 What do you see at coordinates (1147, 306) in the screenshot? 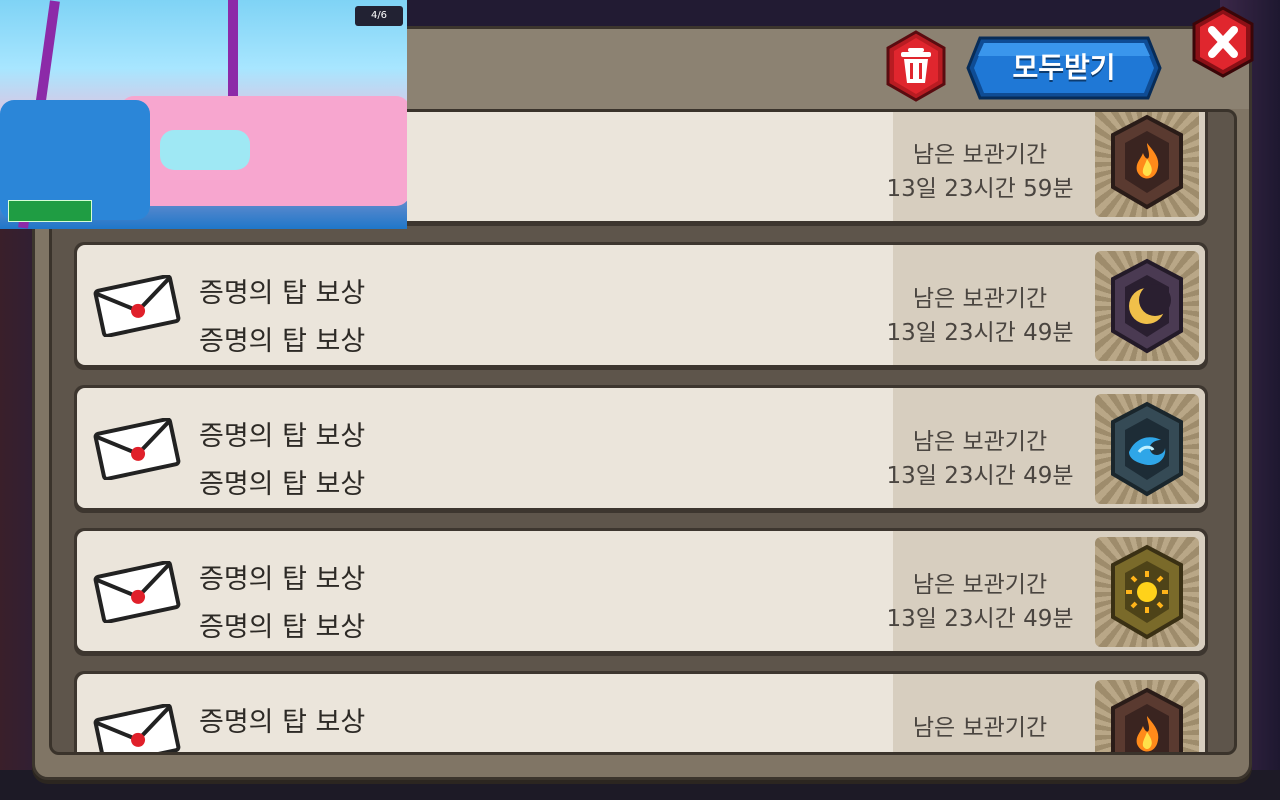
I see `moon-gem-icon` at bounding box center [1147, 306].